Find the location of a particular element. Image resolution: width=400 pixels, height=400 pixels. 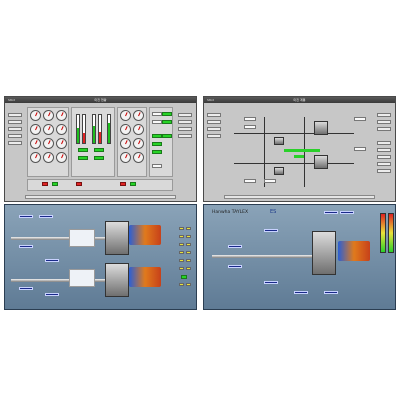

bar-panel is located at coordinates (93, 142).